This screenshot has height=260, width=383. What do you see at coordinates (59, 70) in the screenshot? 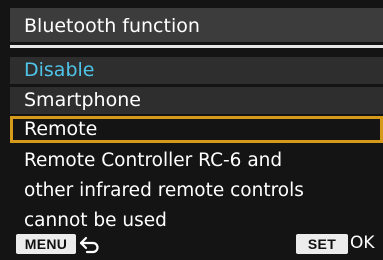
I see `option-label: Disable` at bounding box center [59, 70].